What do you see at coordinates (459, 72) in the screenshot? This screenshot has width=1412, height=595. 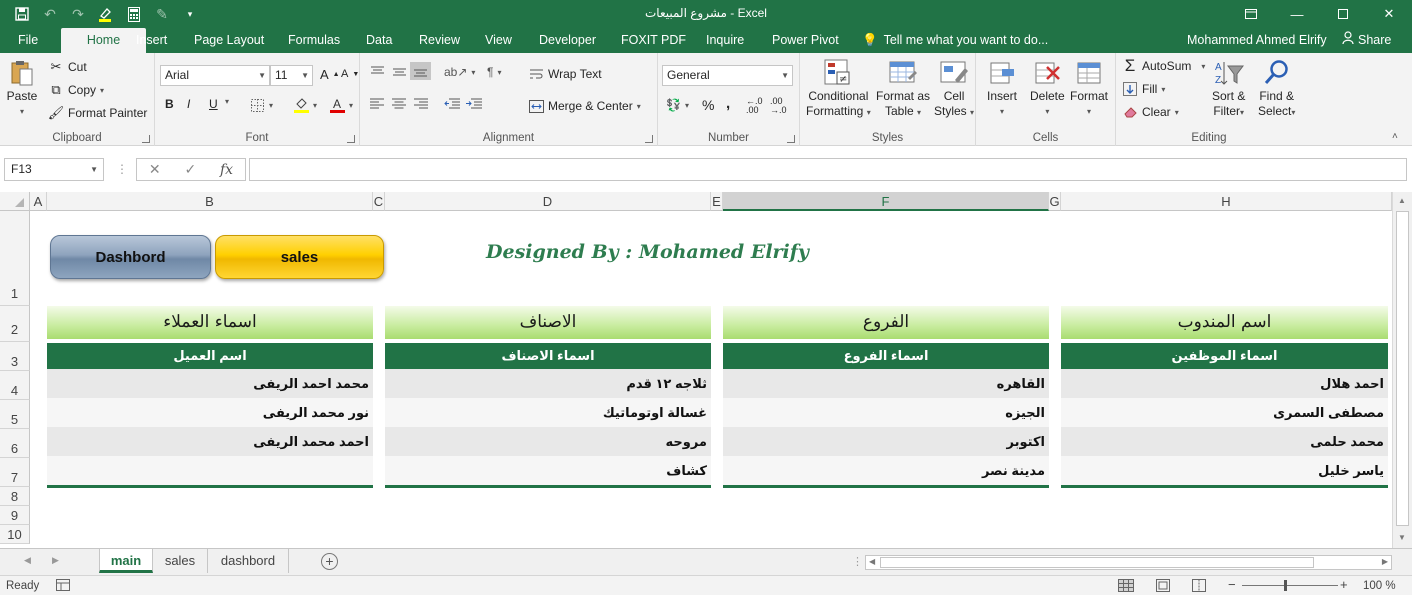 I see `orientation-icon: ab↗ ▾` at bounding box center [459, 72].